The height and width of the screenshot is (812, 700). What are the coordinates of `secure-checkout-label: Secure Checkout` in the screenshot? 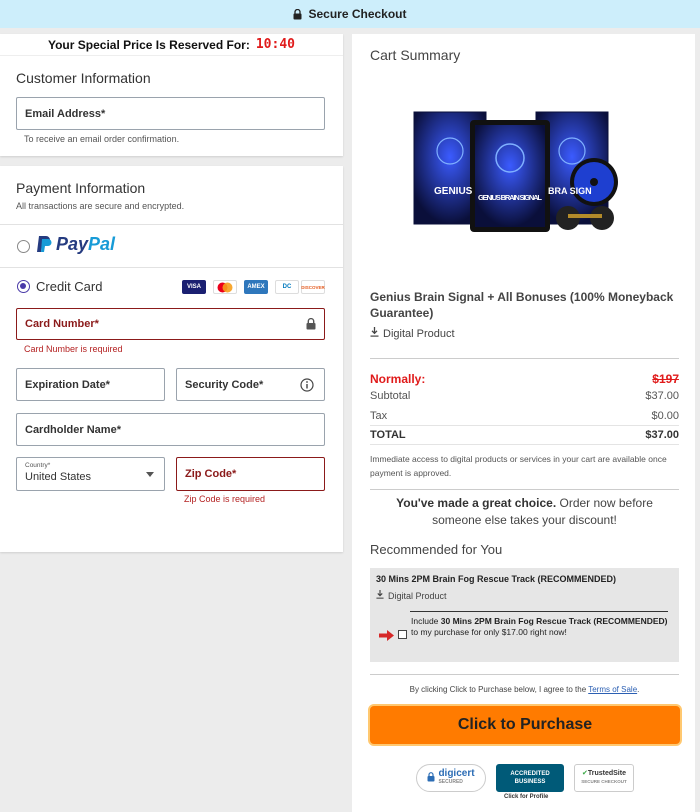 It's located at (357, 14).